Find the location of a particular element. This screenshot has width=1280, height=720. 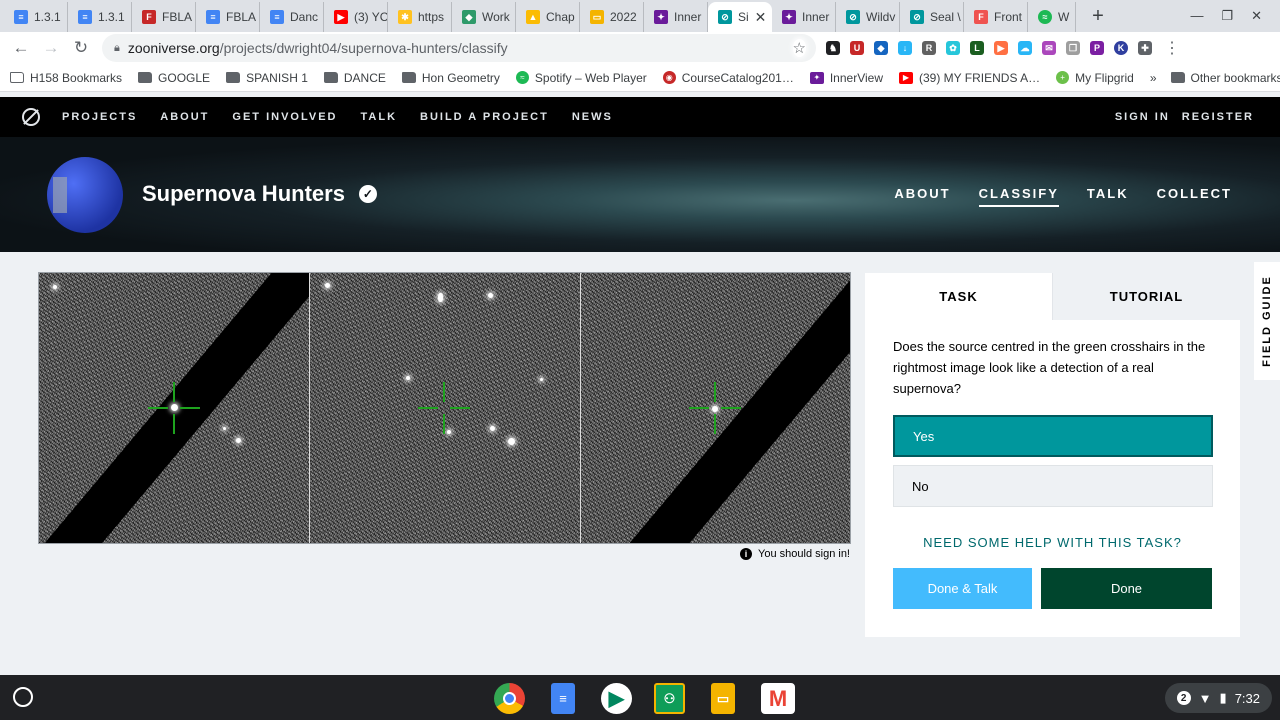

answer-no-button: No is located at coordinates (1053, 486).